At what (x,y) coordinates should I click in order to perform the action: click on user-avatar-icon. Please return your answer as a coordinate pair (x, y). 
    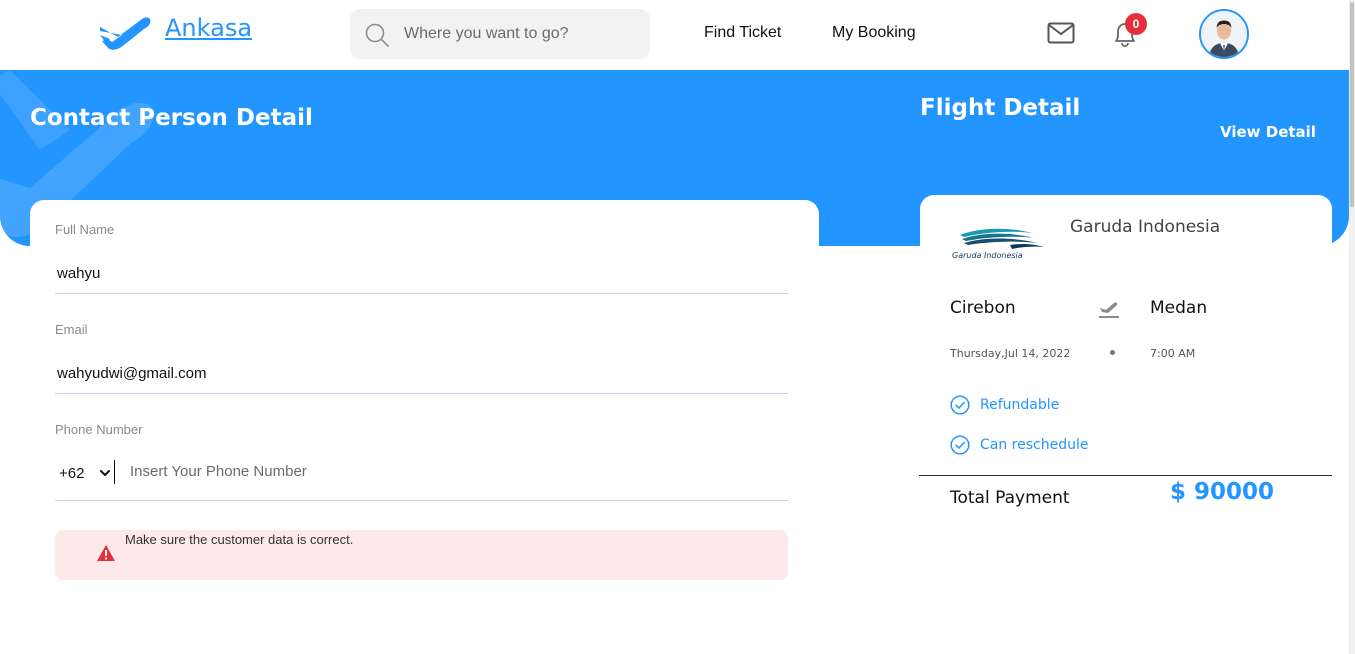
    Looking at the image, I should click on (1224, 34).